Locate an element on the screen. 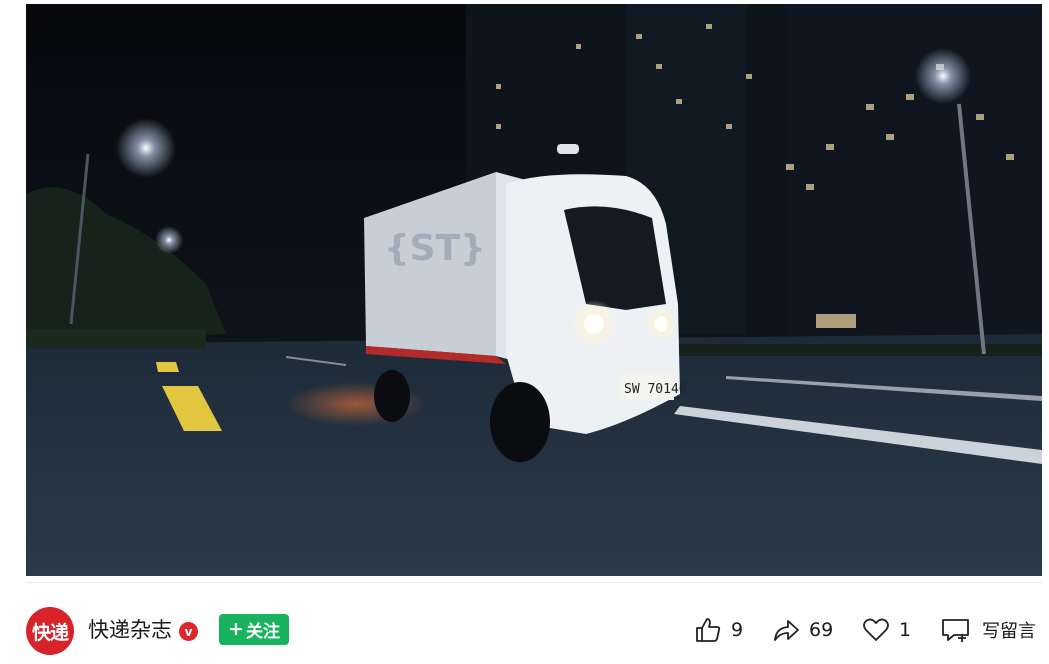 The image size is (1049, 664). thumbs-up-icon is located at coordinates (708, 630).